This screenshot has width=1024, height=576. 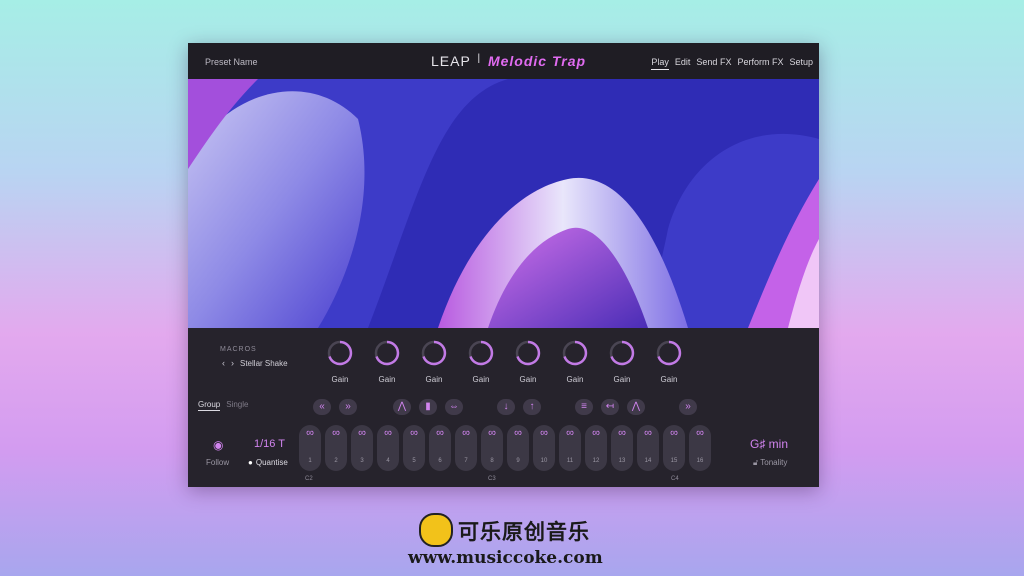 What do you see at coordinates (584, 407) in the screenshot?
I see `list-icon: ≡` at bounding box center [584, 407].